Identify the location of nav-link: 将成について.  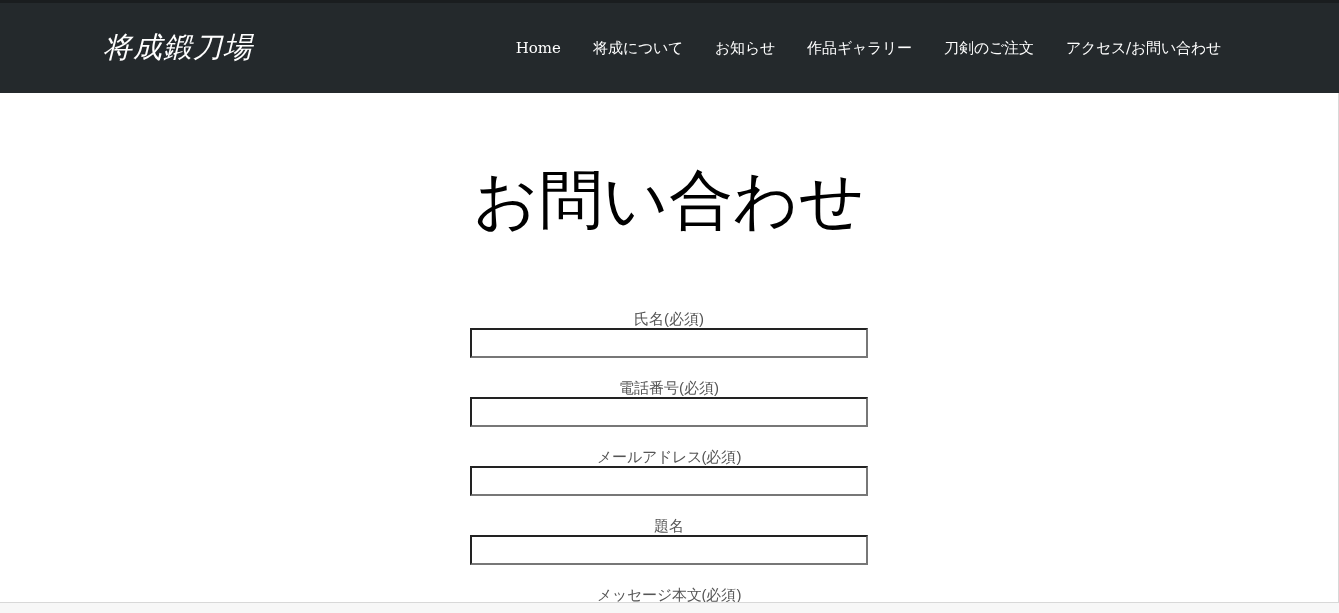
(637, 48).